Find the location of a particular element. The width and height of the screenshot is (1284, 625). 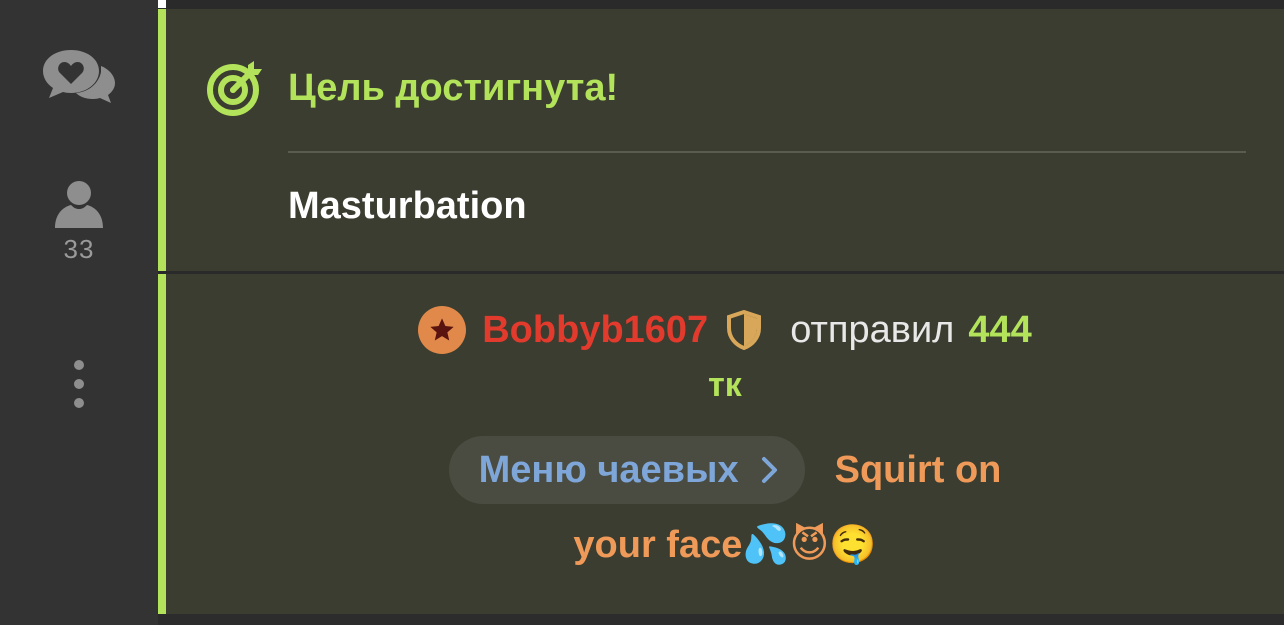

shield-icon is located at coordinates (744, 330).